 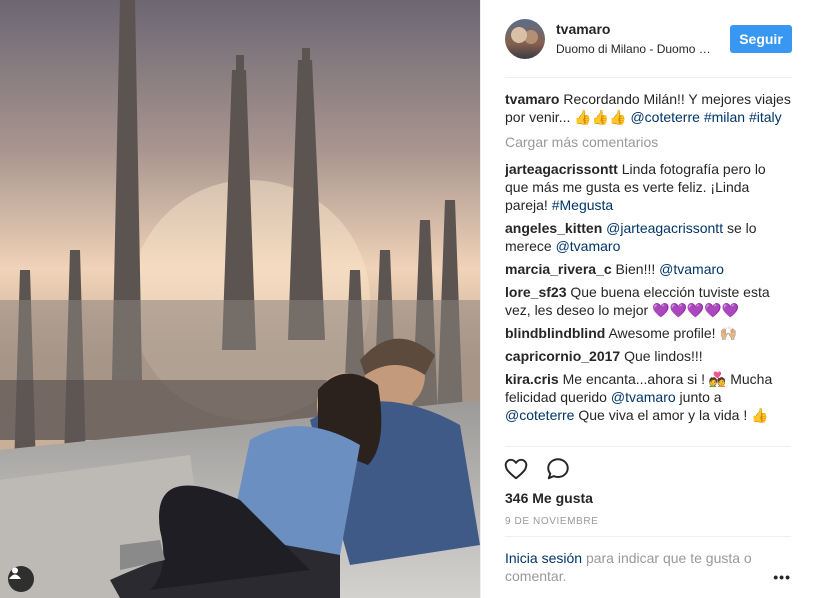 I want to click on more-icon: •••, so click(x=782, y=577).